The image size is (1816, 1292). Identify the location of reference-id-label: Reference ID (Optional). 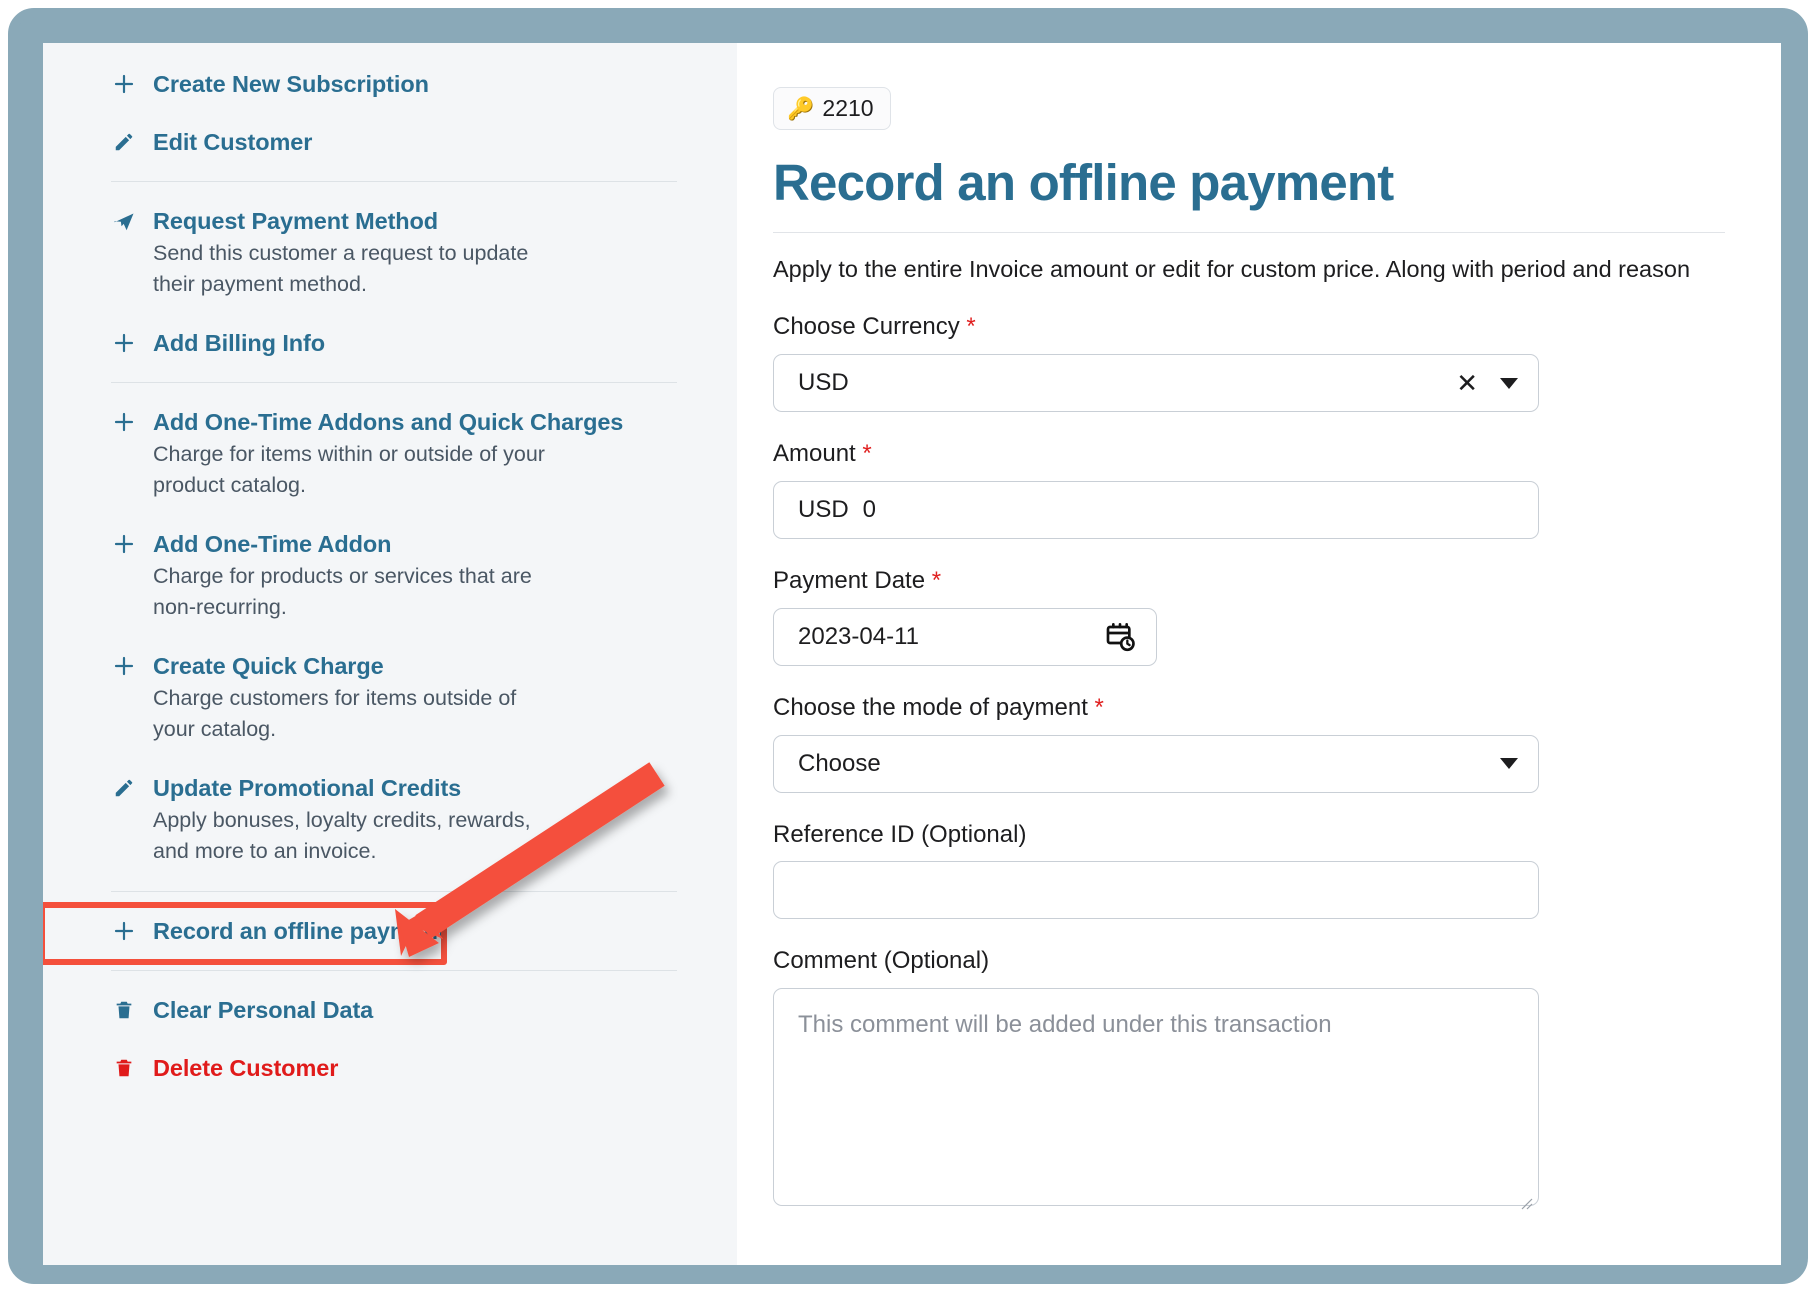
(900, 834).